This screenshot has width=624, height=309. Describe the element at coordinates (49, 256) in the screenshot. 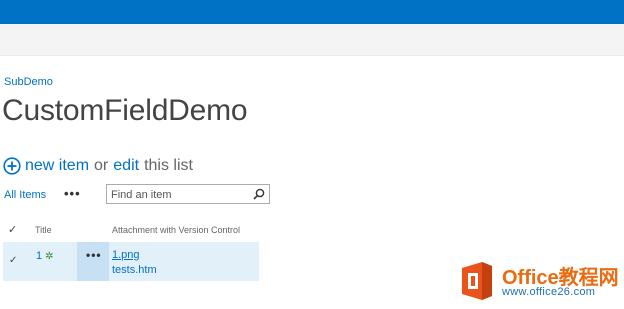

I see `new-item-badge-icon: ✲` at that location.